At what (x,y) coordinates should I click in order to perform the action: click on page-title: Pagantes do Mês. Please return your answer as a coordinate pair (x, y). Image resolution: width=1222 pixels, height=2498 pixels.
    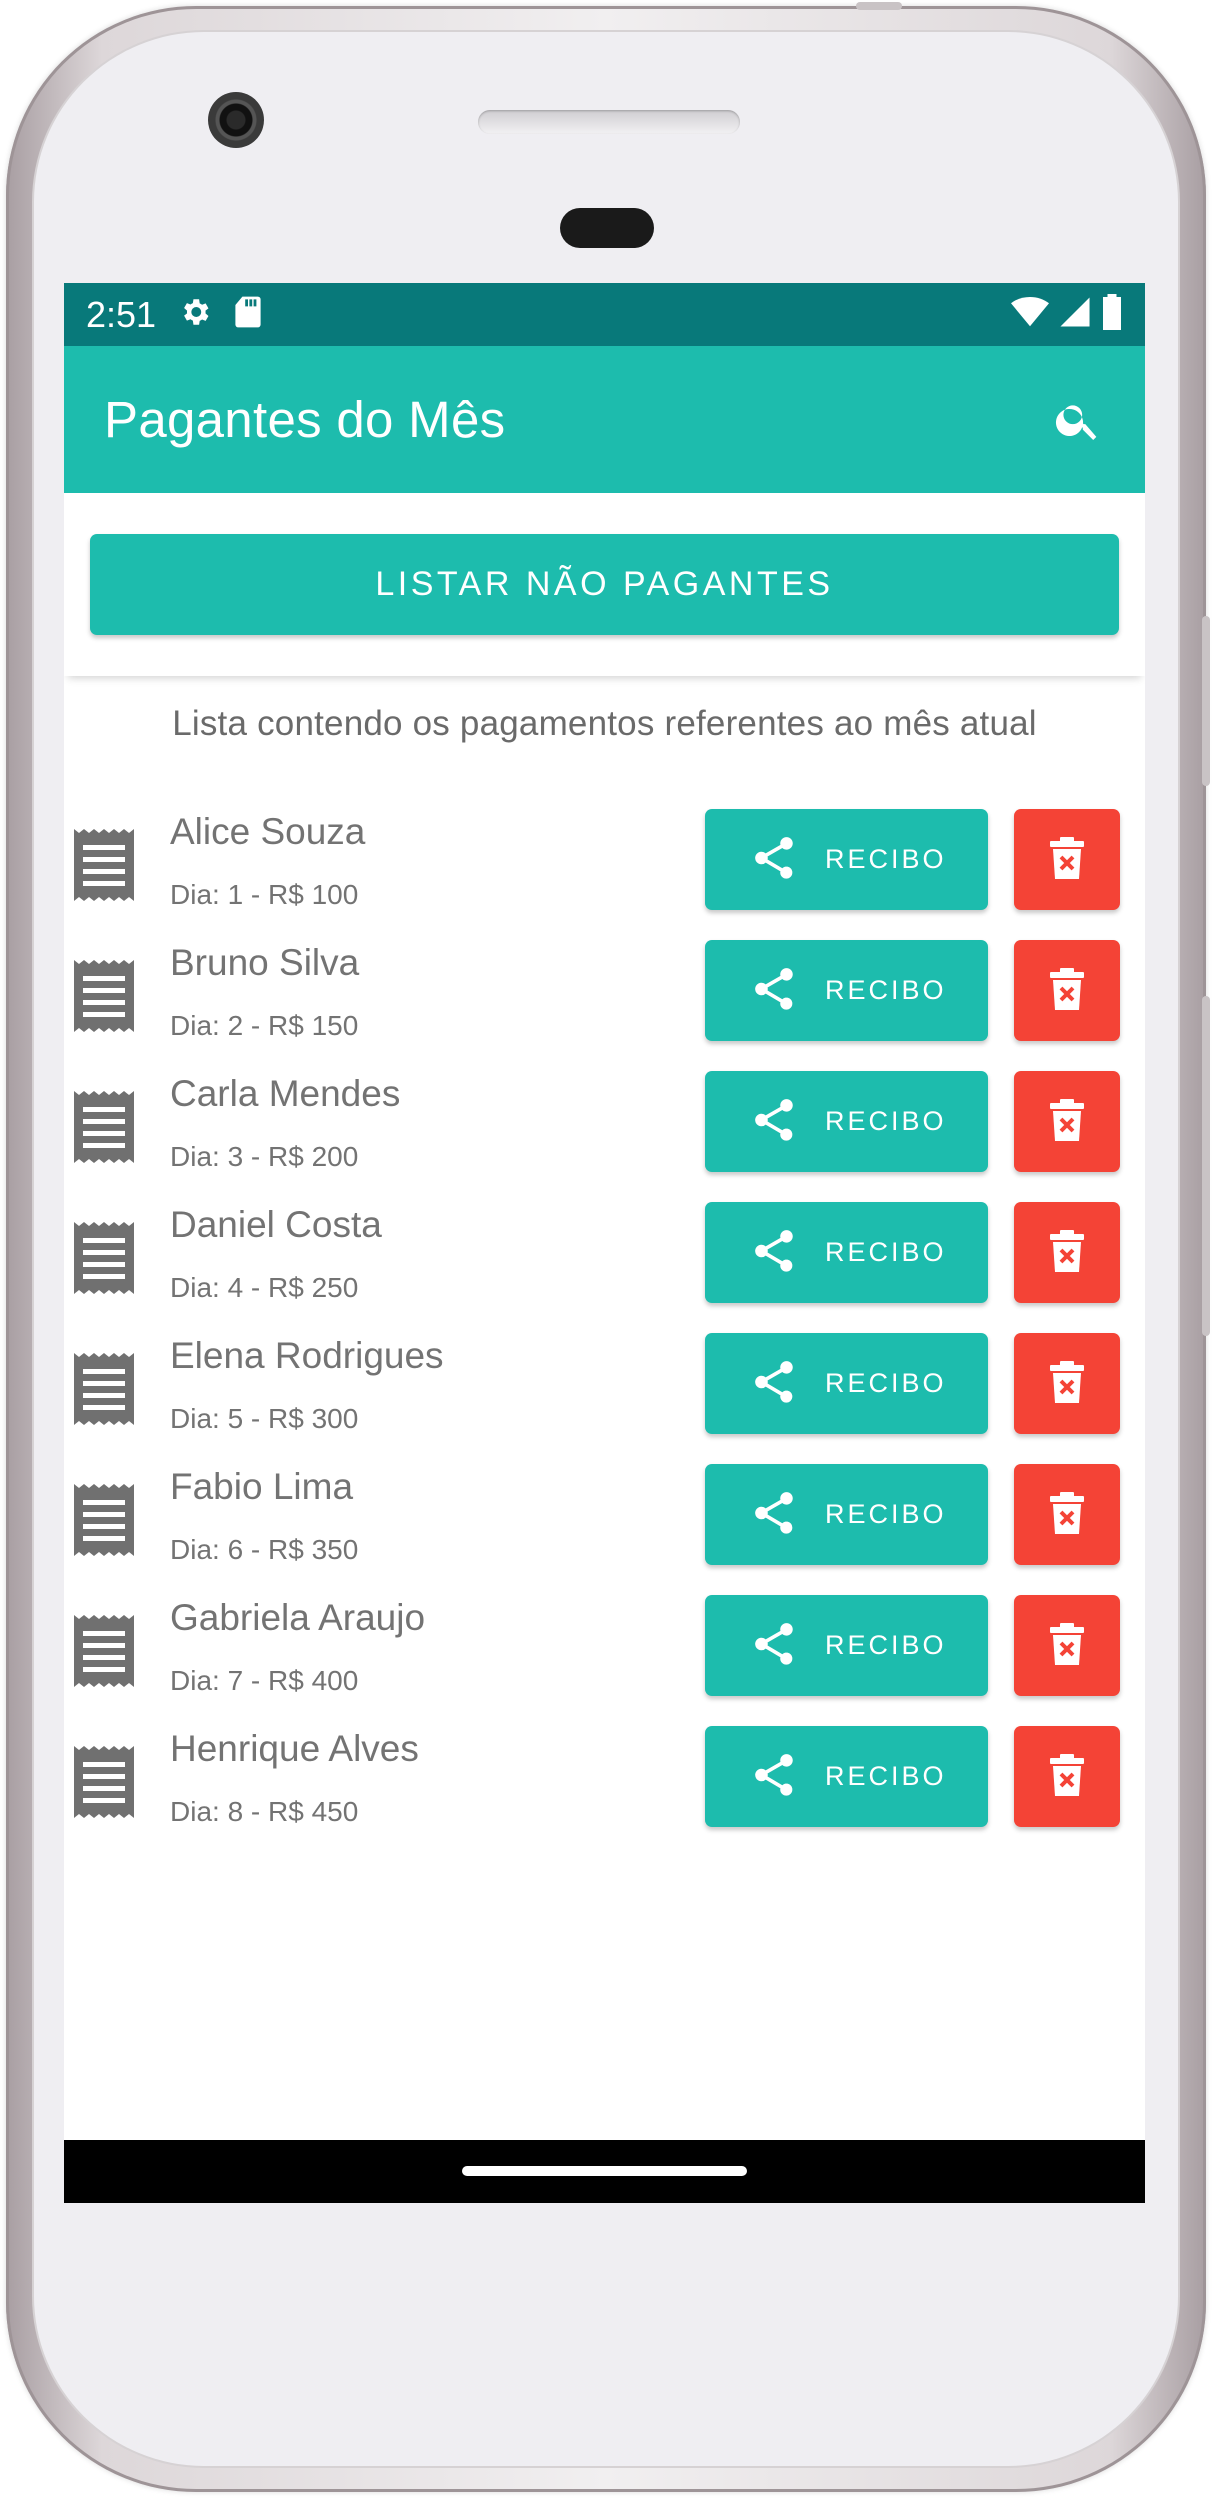
    Looking at the image, I should click on (305, 419).